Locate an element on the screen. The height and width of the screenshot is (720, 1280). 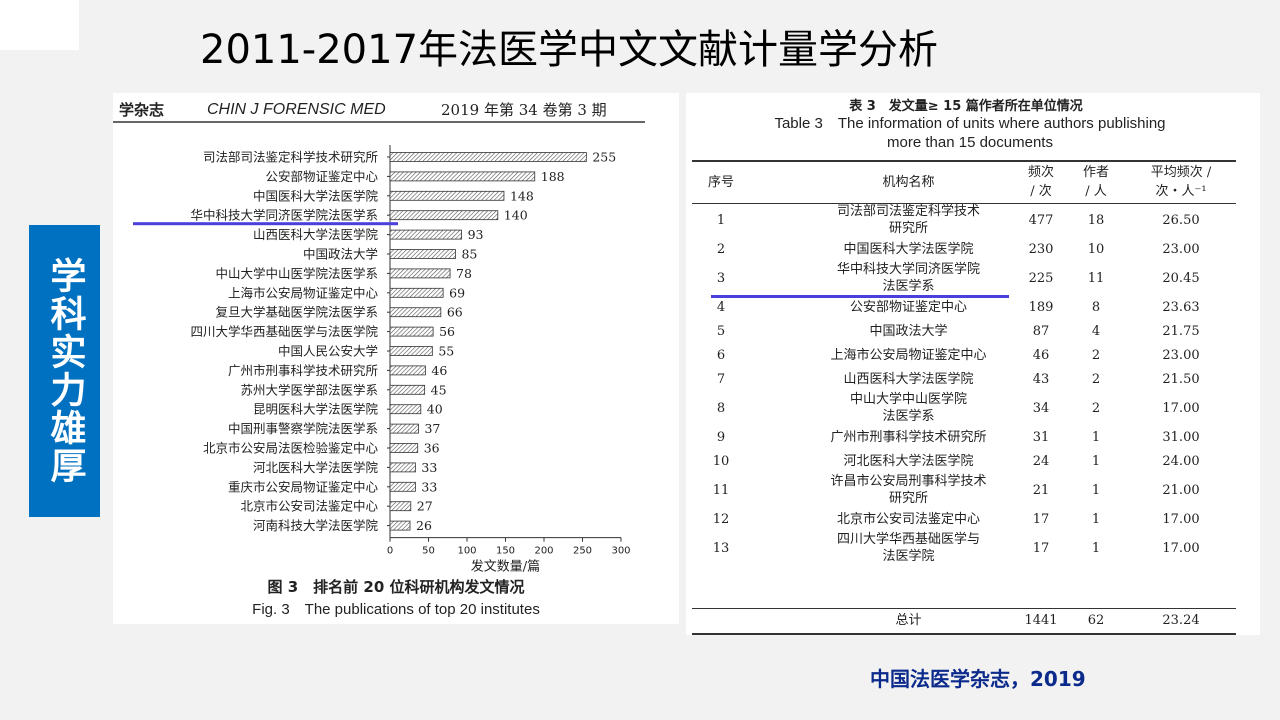
row-no: 2 is located at coordinates (721, 249).